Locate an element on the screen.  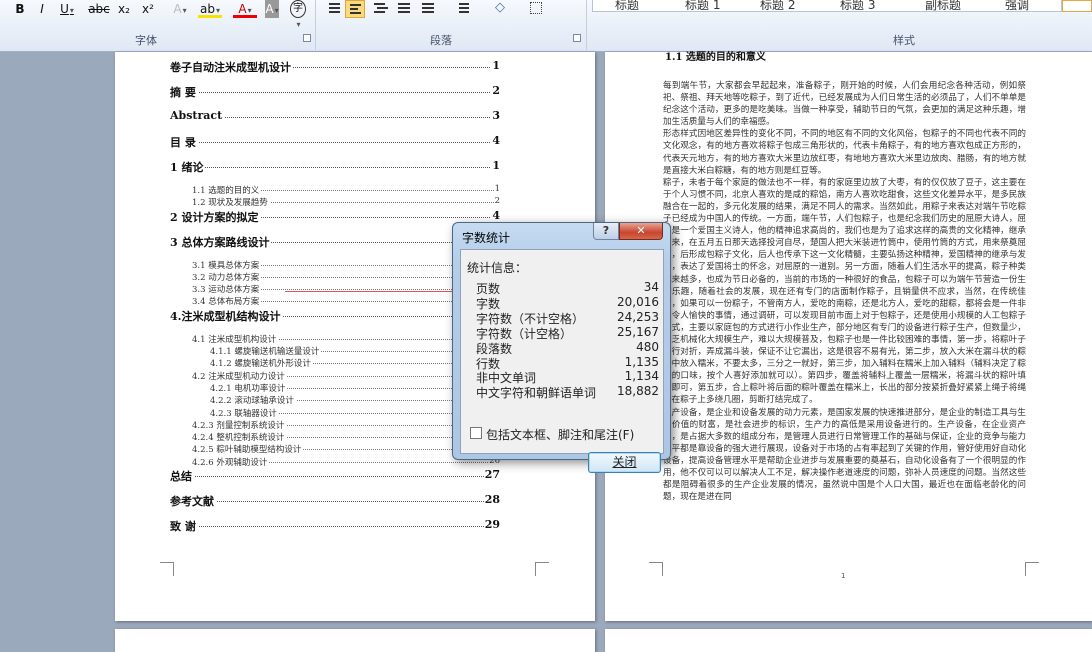
toc-entry: 4.1 注米成型机构设计6 is located at coordinates (335, 338).